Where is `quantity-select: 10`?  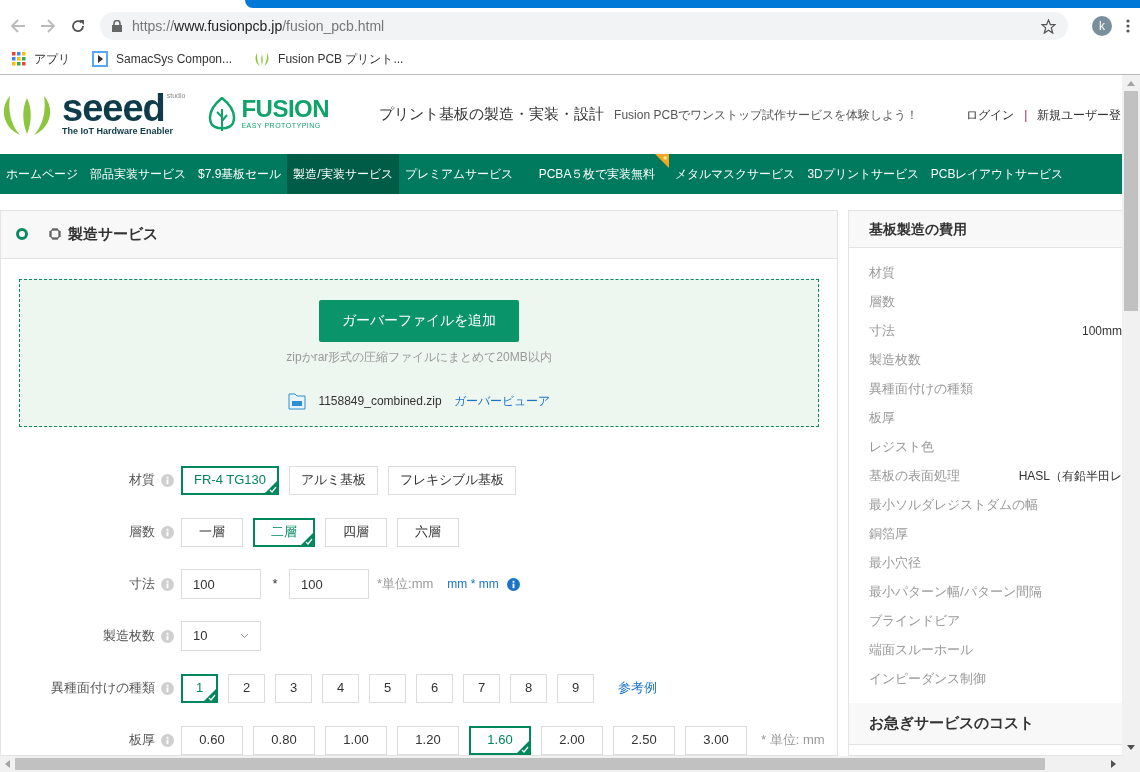
quantity-select: 10 is located at coordinates (221, 636).